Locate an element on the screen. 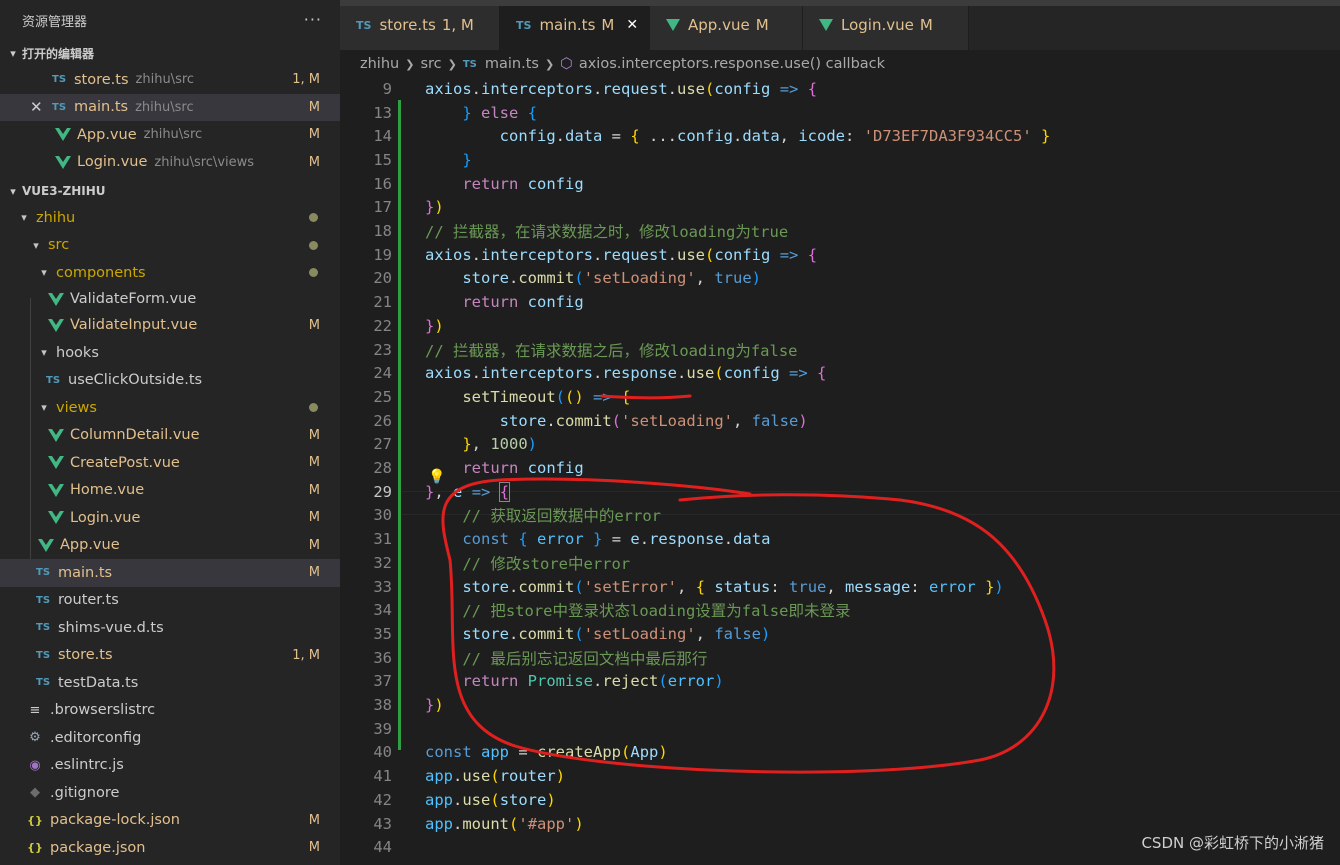  code-comment: // 最后别忘记返回文档中最后那行 is located at coordinates (585, 658).